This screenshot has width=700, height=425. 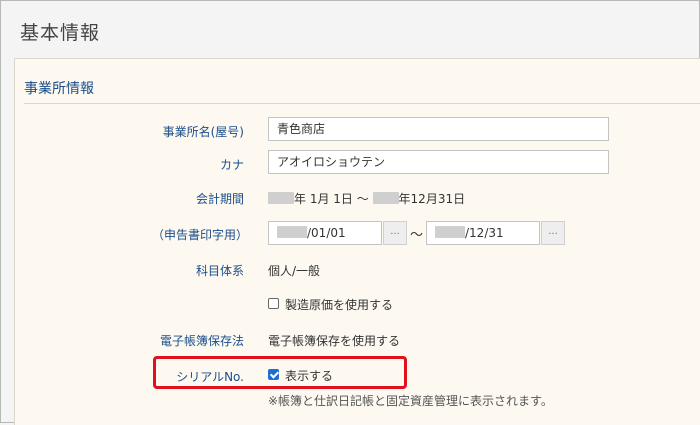 I want to click on account-system-value: 個人/一般, so click(x=294, y=271).